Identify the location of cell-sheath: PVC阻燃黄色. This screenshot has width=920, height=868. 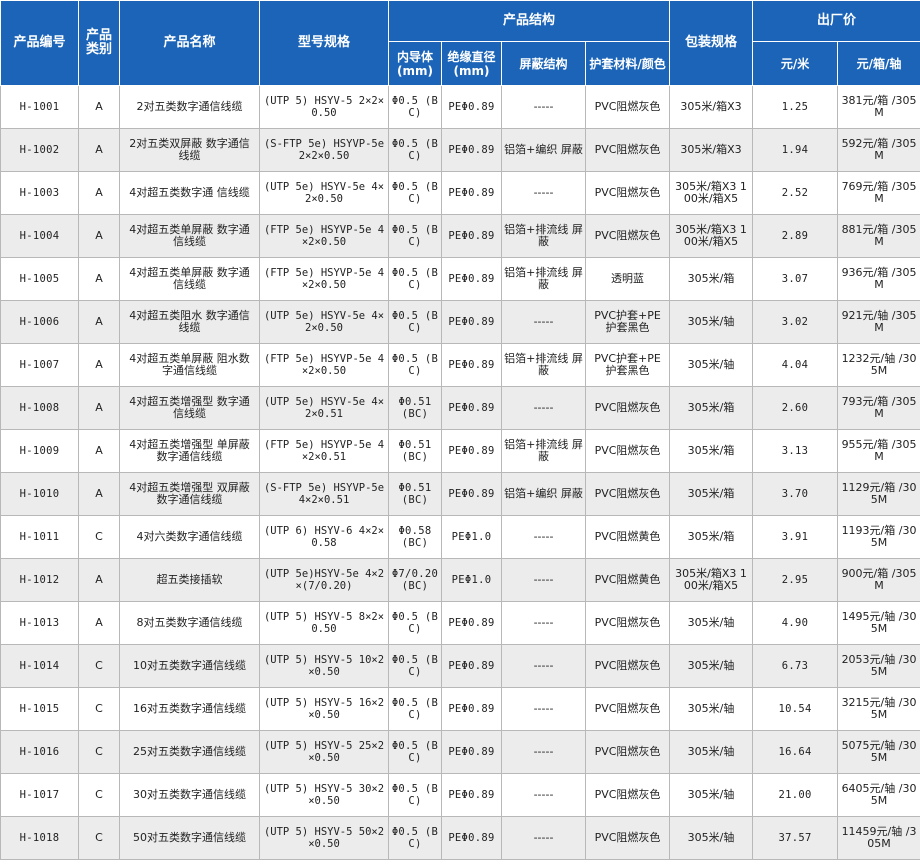
(627, 537).